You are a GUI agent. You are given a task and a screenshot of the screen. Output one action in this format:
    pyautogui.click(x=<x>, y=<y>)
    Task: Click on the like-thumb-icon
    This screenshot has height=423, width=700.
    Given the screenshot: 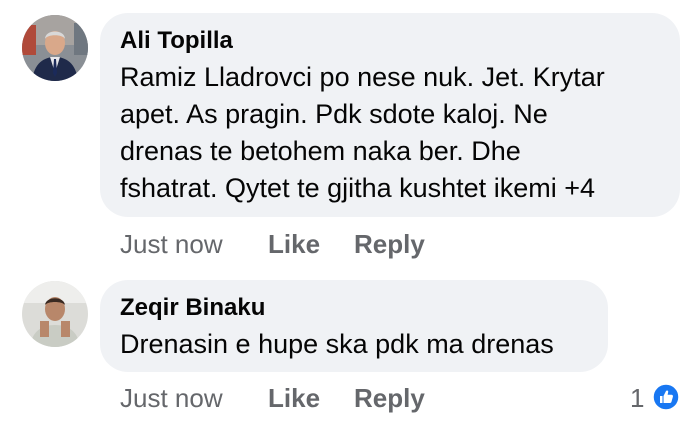 What is the action you would take?
    pyautogui.click(x=666, y=397)
    